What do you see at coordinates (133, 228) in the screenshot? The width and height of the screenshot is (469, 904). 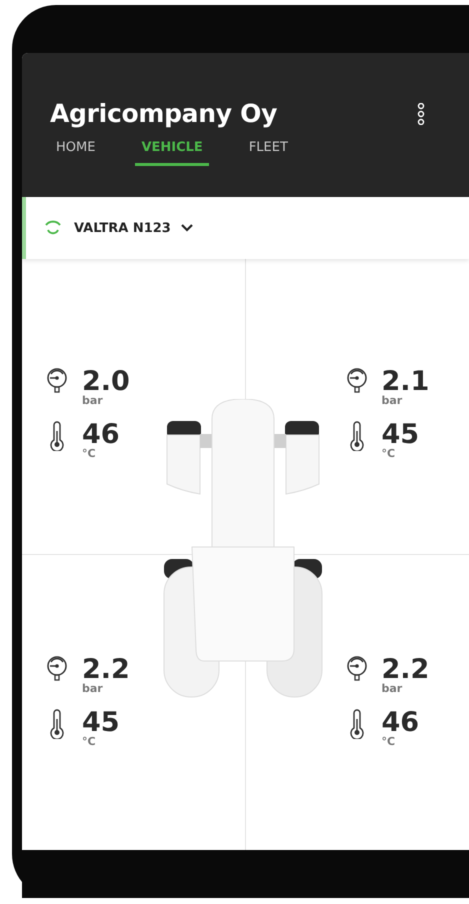 I see `vehicle-selector: VALTRA N123` at bounding box center [133, 228].